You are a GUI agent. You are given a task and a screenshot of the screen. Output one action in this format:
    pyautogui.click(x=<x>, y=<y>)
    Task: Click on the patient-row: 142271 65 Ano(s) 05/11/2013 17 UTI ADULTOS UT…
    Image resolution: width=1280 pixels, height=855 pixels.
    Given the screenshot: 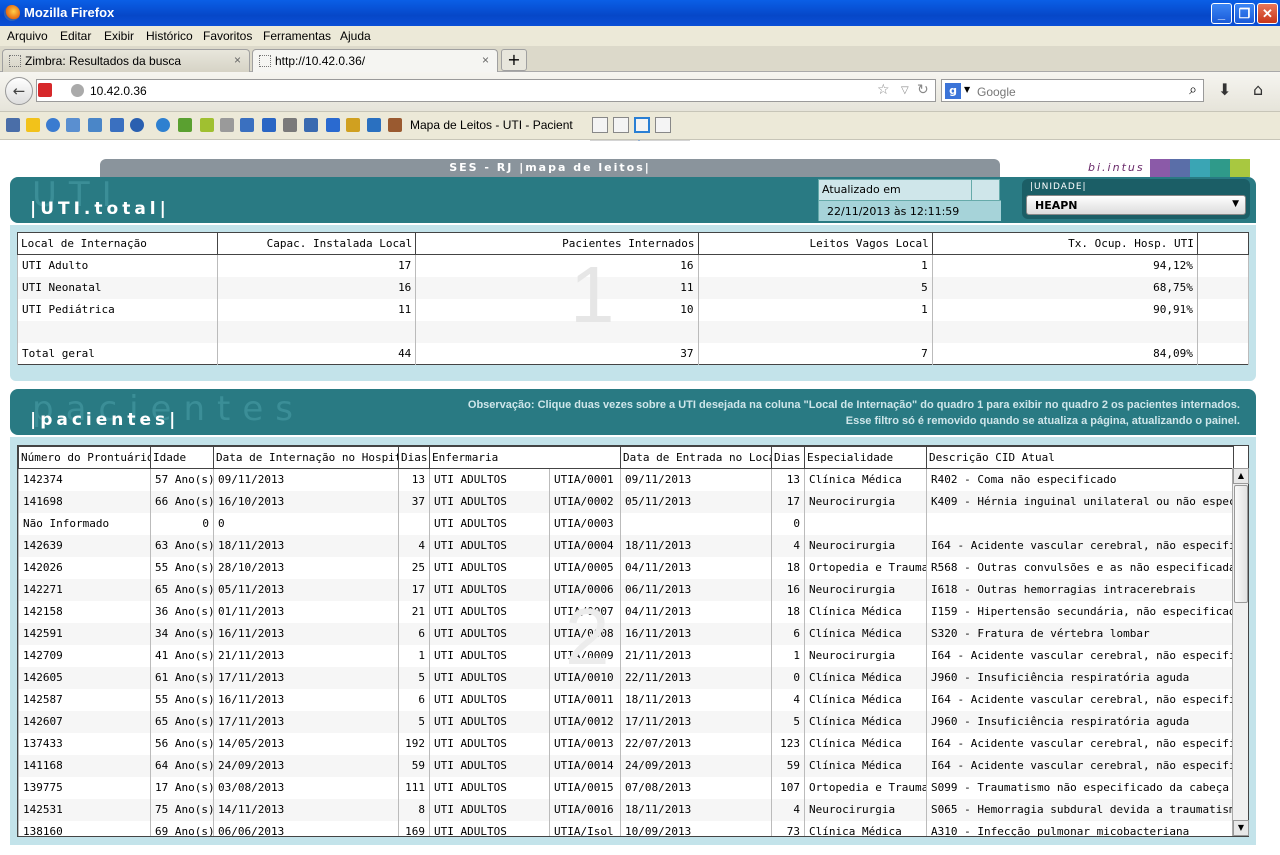 What is the action you would take?
    pyautogui.click(x=626, y=589)
    